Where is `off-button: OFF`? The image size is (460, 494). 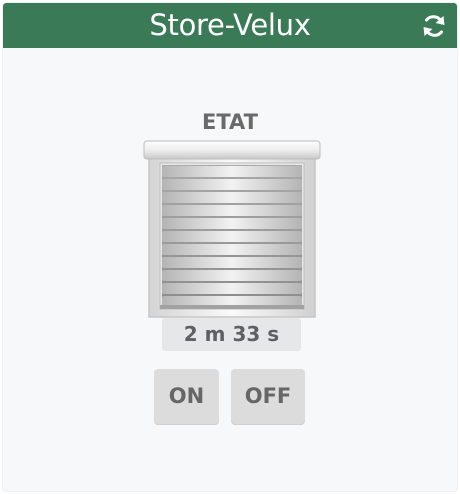
off-button: OFF is located at coordinates (268, 396).